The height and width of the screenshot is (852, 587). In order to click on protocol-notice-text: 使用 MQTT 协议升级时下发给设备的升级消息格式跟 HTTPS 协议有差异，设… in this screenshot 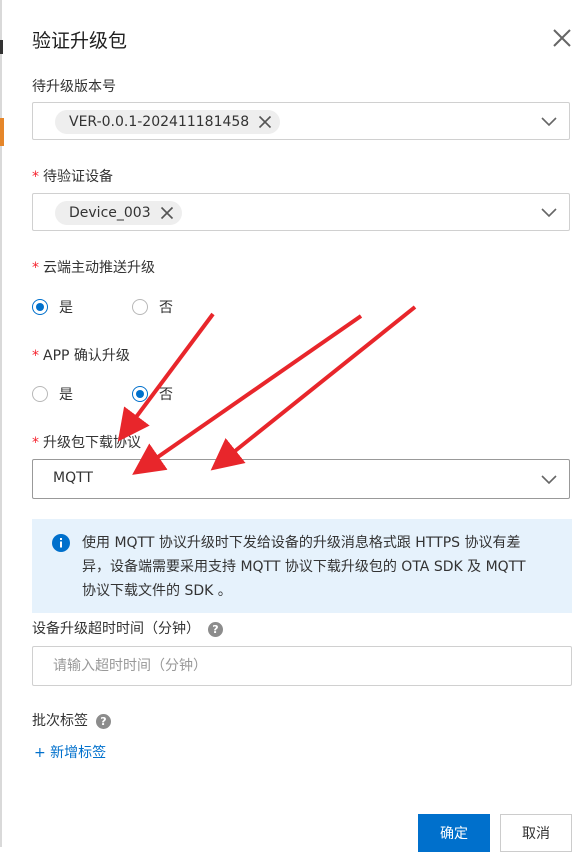, I will do `click(304, 567)`.